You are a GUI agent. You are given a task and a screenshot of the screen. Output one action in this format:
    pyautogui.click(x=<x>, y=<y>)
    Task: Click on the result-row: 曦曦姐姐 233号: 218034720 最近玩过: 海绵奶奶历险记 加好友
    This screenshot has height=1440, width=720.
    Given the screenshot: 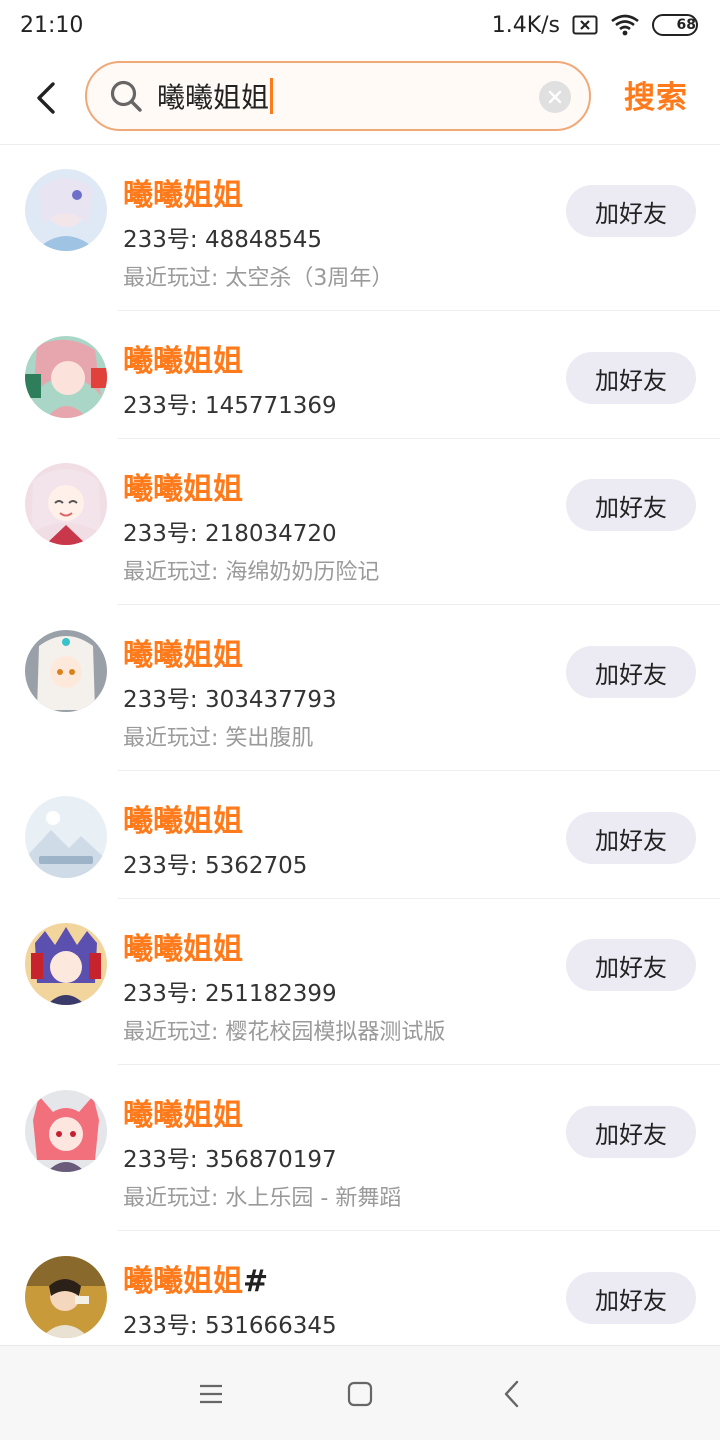 What is the action you would take?
    pyautogui.click(x=360, y=522)
    